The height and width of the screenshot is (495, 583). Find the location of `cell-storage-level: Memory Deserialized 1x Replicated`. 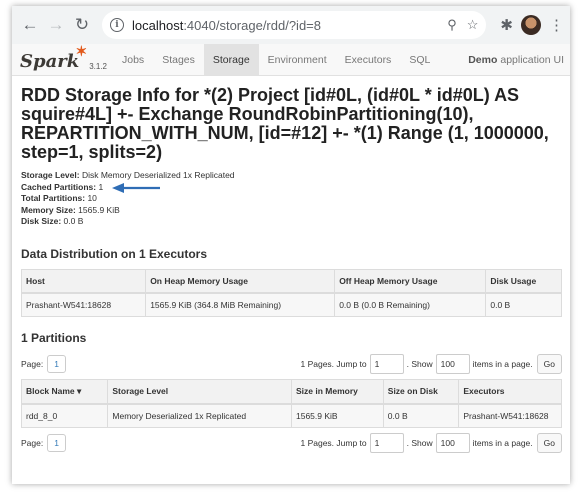

cell-storage-level: Memory Deserialized 1x Replicated is located at coordinates (199, 415).